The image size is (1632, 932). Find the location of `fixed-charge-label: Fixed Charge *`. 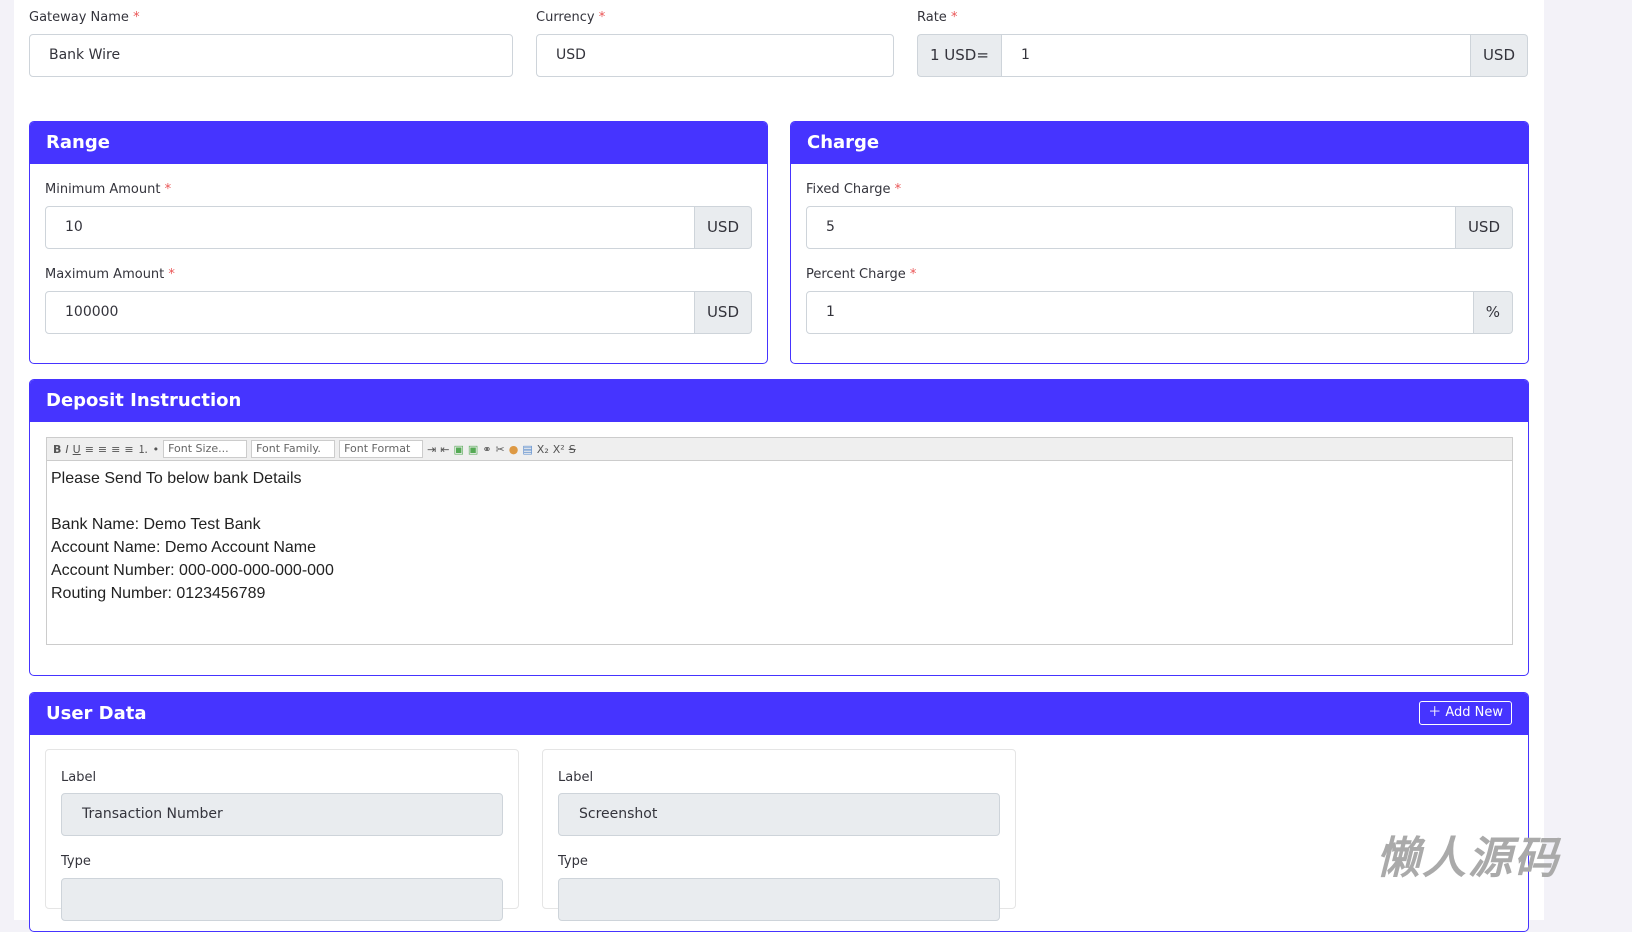

fixed-charge-label: Fixed Charge * is located at coordinates (854, 189).